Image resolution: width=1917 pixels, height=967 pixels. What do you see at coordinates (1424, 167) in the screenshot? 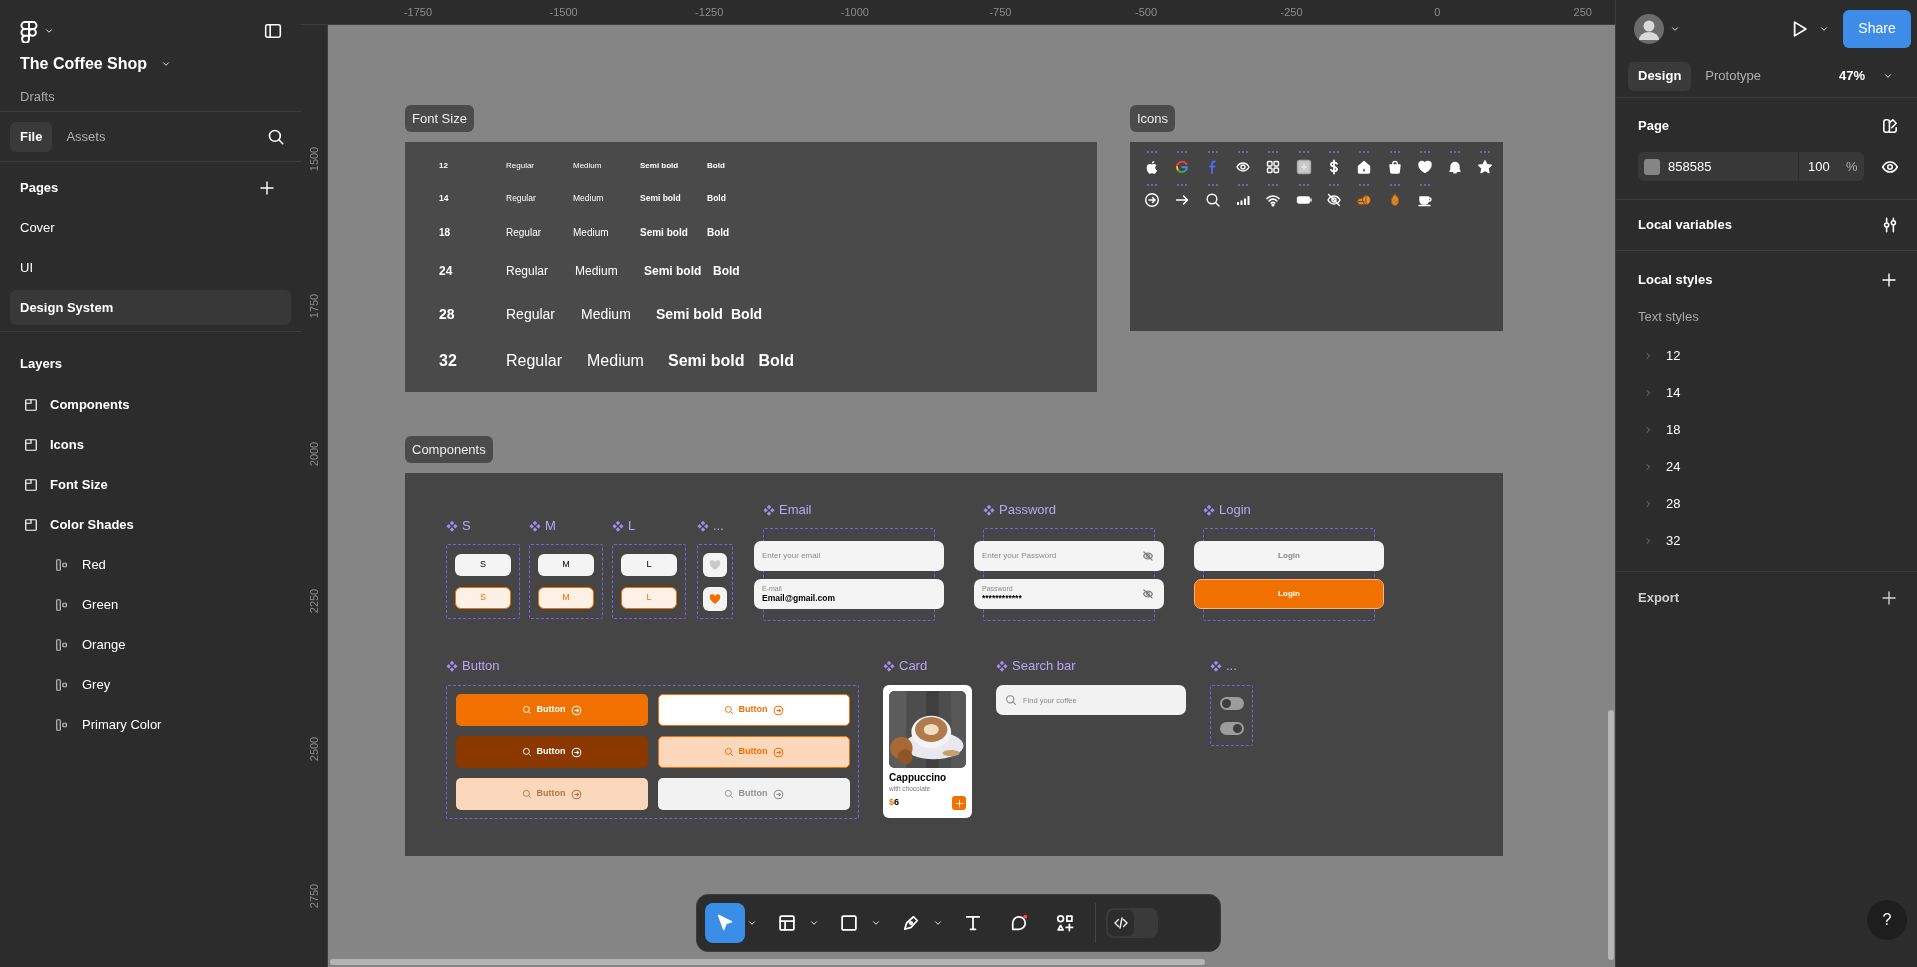
I see `heart-icon` at bounding box center [1424, 167].